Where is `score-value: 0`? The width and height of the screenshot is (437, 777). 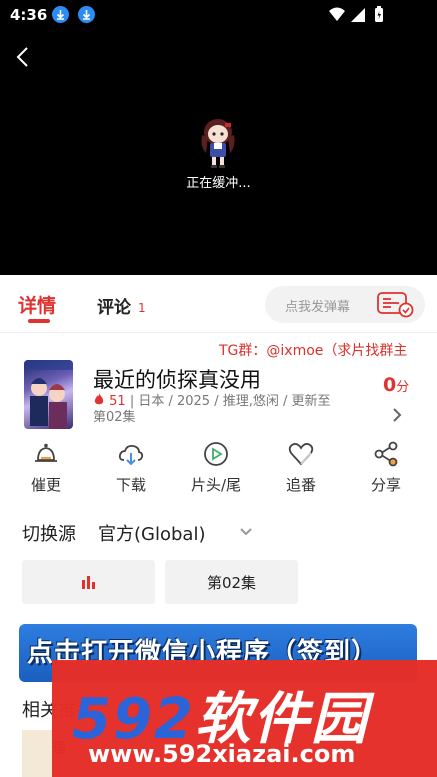 score-value: 0 is located at coordinates (390, 385).